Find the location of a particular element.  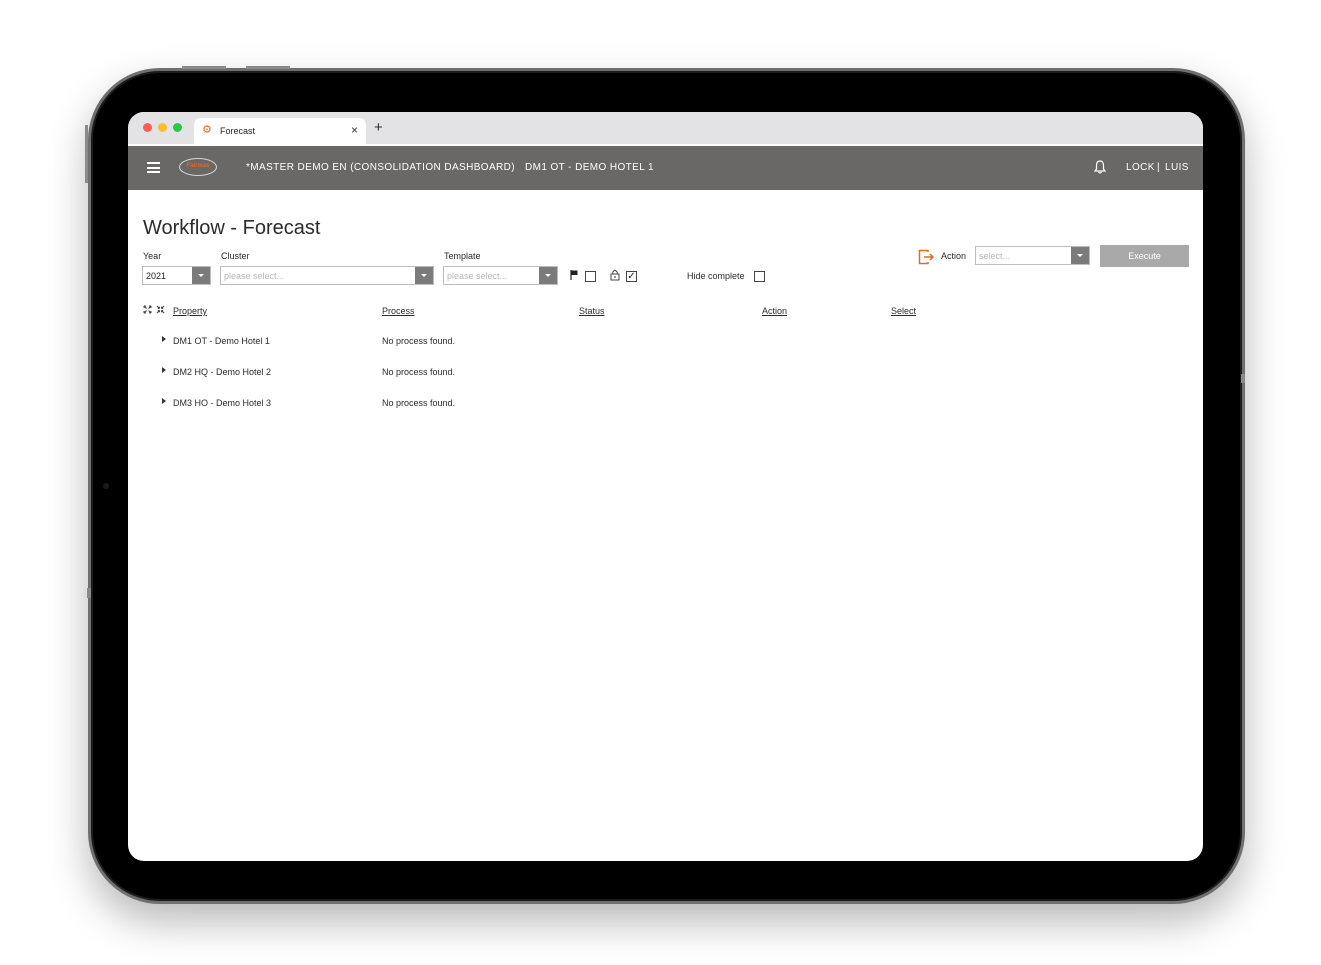

template-label: Template is located at coordinates (462, 256).